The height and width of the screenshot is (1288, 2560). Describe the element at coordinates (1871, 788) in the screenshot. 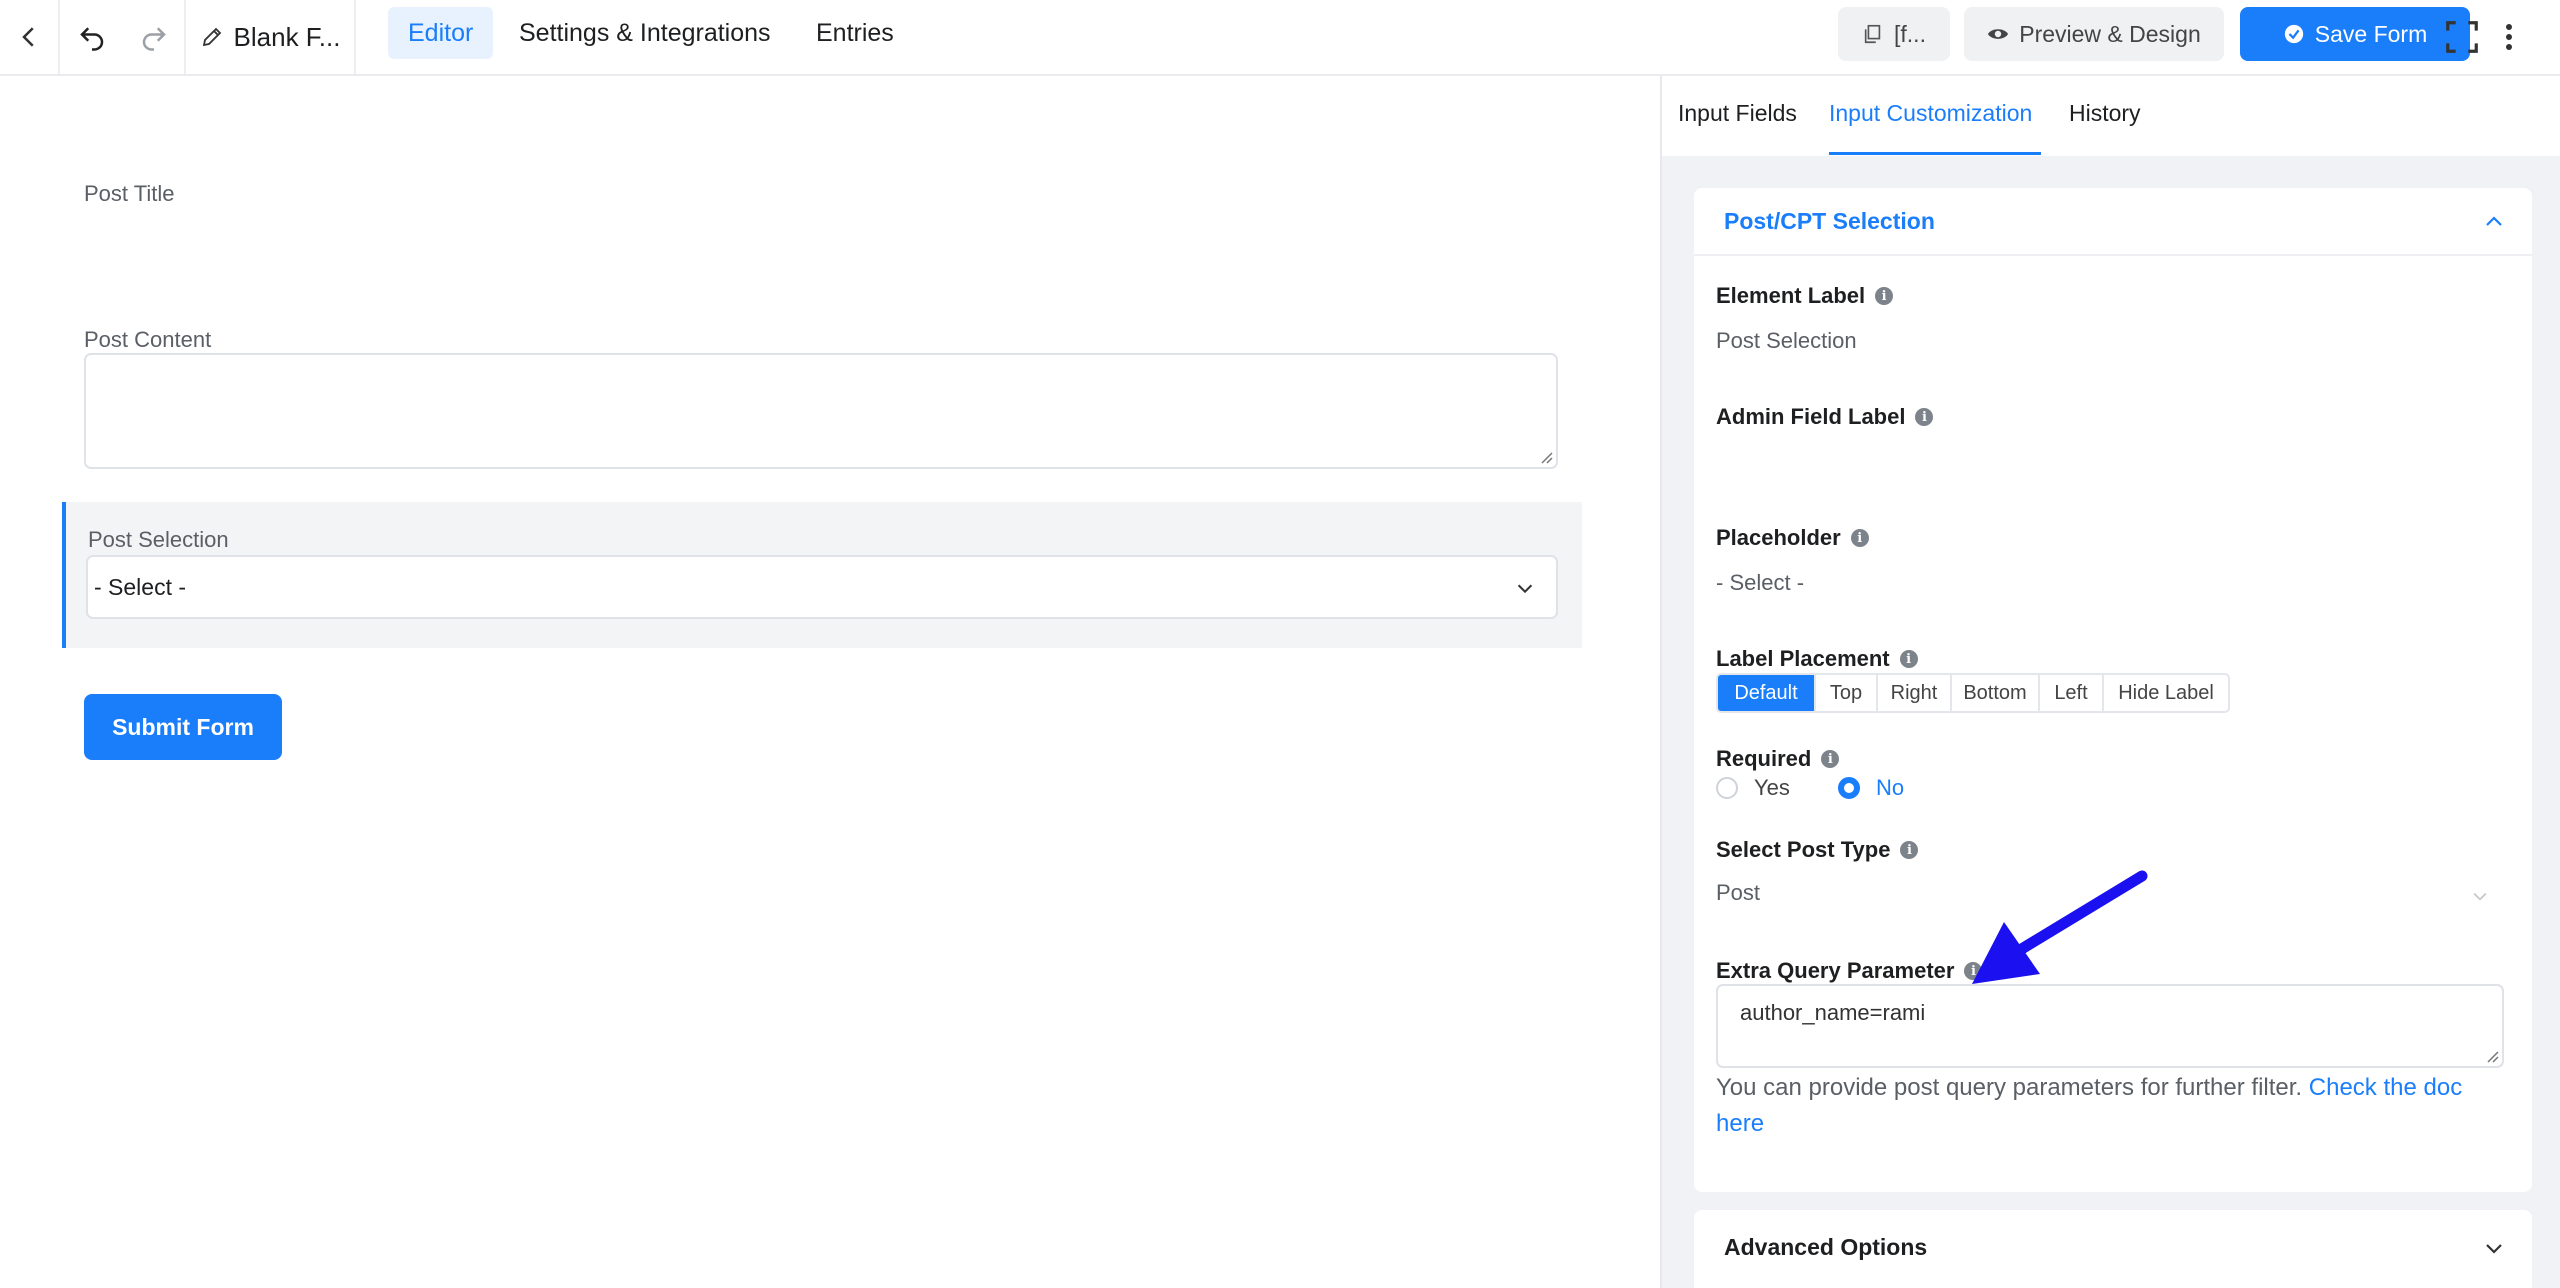

I see `required-no-radio: No` at that location.